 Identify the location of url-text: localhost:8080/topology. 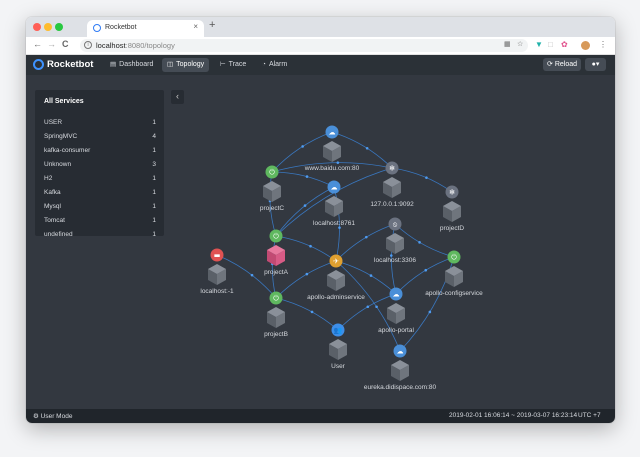
(135, 45).